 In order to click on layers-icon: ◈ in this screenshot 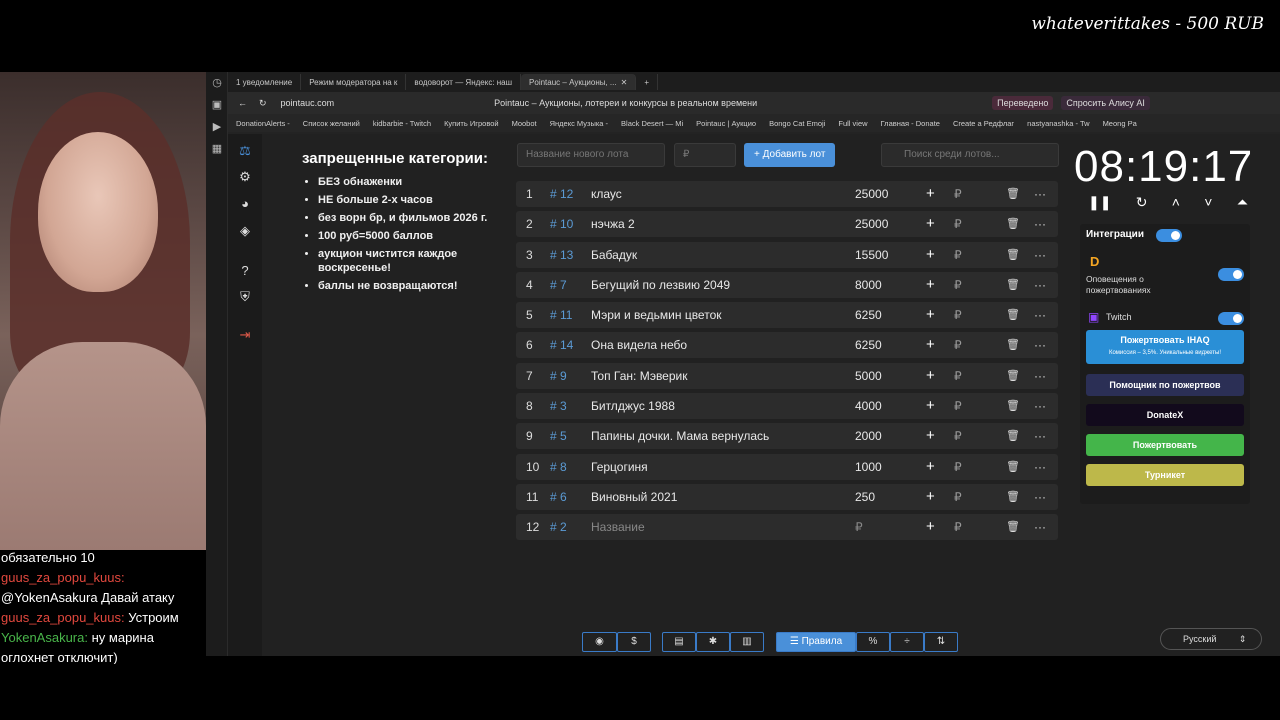, I will do `click(245, 231)`.